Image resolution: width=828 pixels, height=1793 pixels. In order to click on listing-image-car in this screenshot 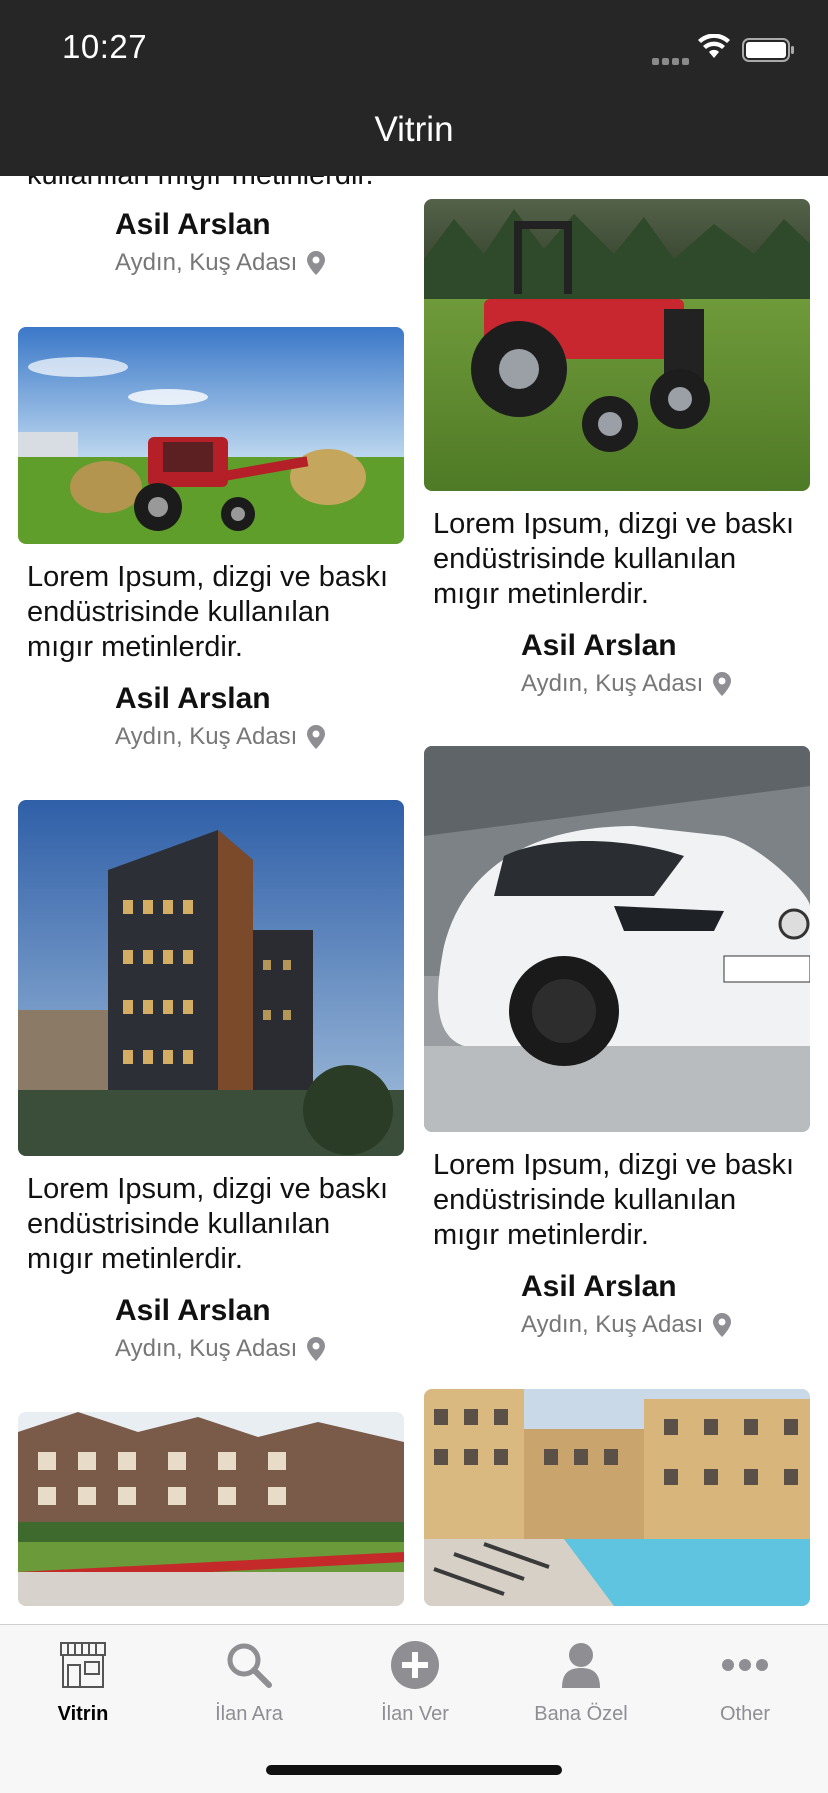, I will do `click(617, 939)`.